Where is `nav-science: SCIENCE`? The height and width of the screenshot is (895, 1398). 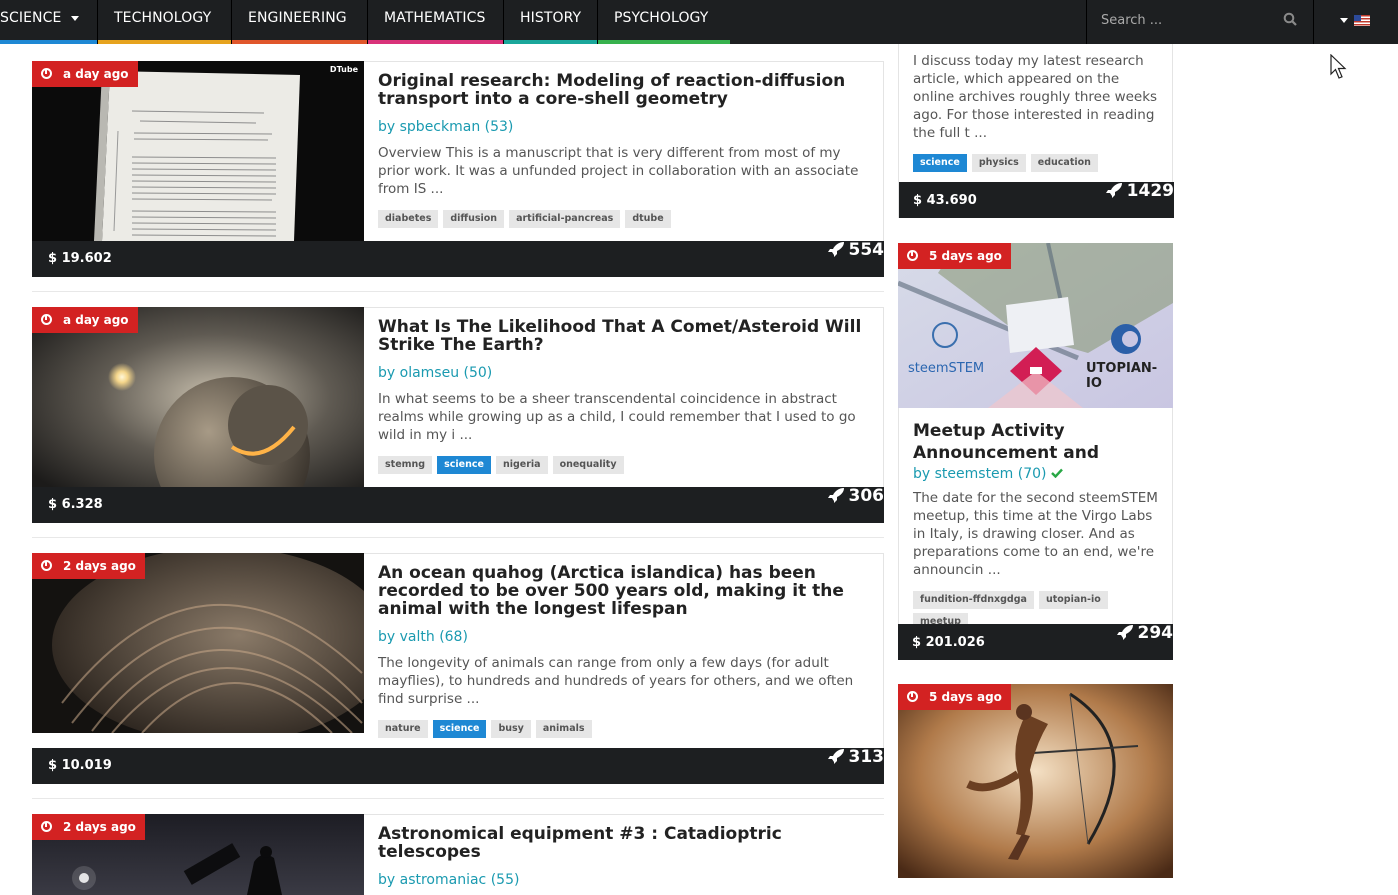 nav-science: SCIENCE is located at coordinates (49, 22).